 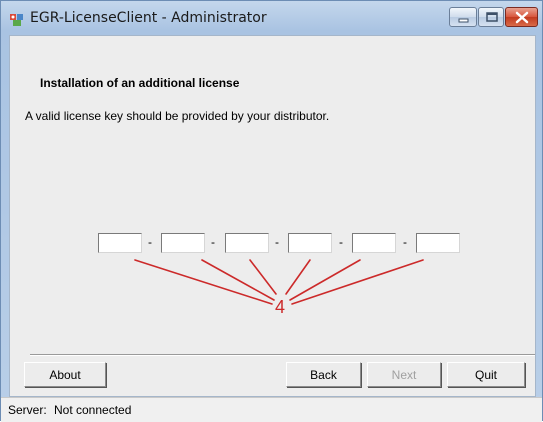 I want to click on minimize-icon, so click(x=463, y=20).